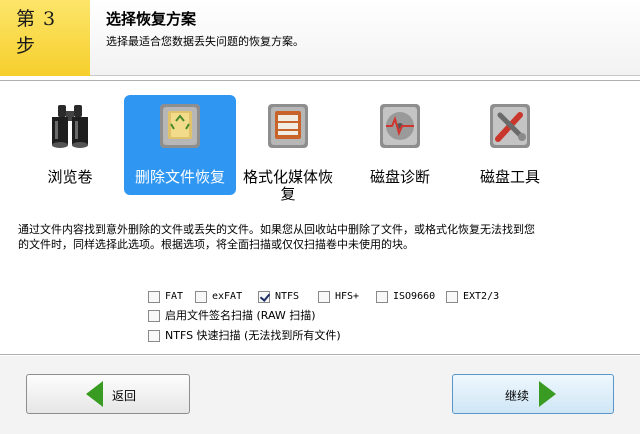 Image resolution: width=640 pixels, height=434 pixels. I want to click on checkbox-raw-scan, so click(154, 316).